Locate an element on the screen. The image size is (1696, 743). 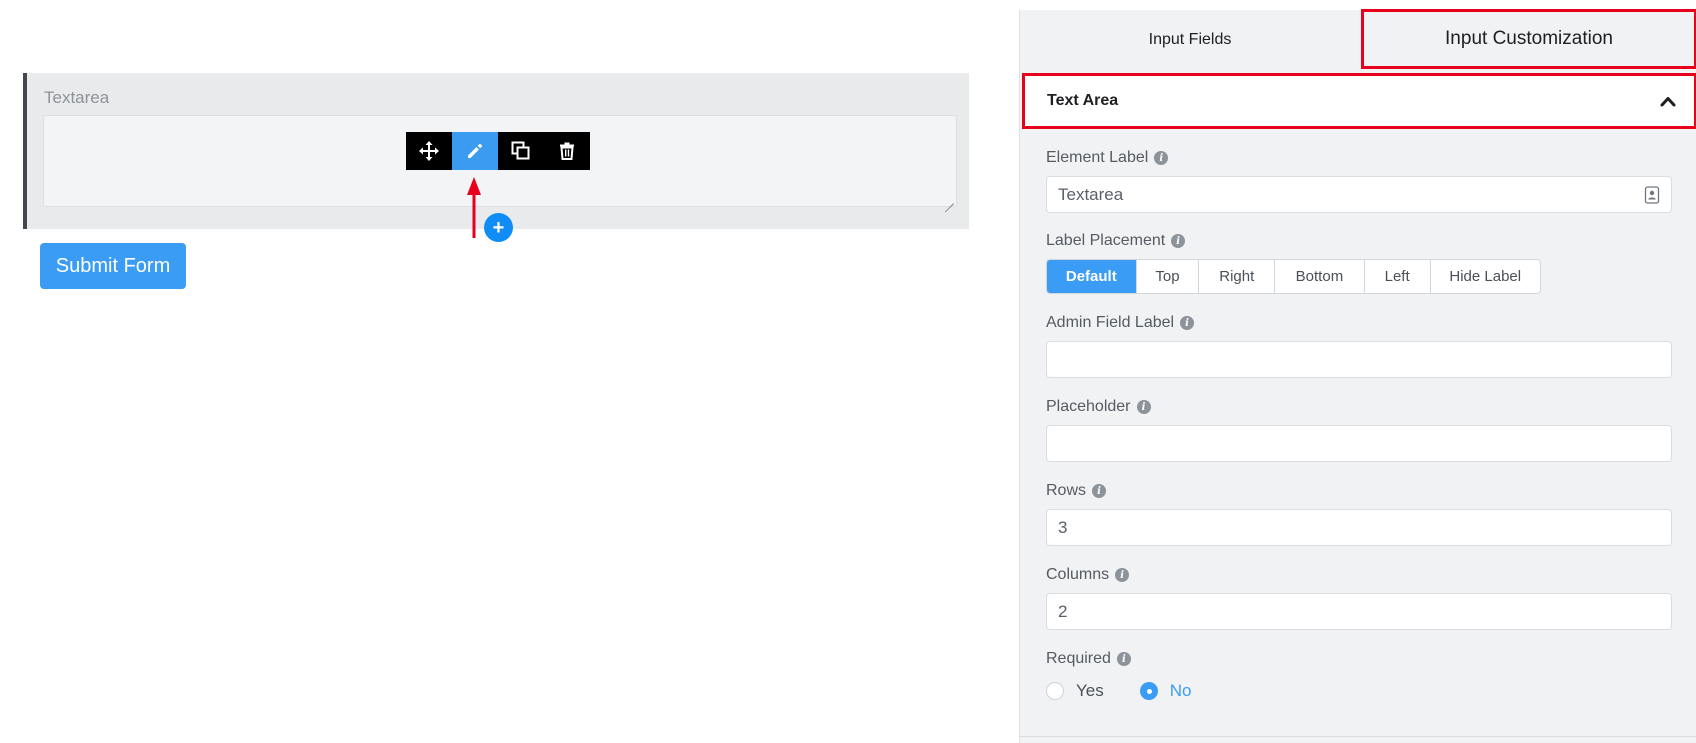
required-no-radio: No is located at coordinates (1165, 691).